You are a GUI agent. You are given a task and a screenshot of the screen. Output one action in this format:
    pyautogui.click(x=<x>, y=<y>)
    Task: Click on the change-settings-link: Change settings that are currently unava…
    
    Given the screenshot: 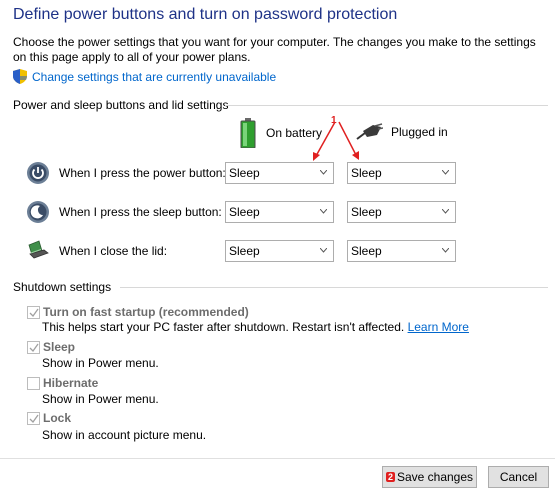 What is the action you would take?
    pyautogui.click(x=144, y=76)
    